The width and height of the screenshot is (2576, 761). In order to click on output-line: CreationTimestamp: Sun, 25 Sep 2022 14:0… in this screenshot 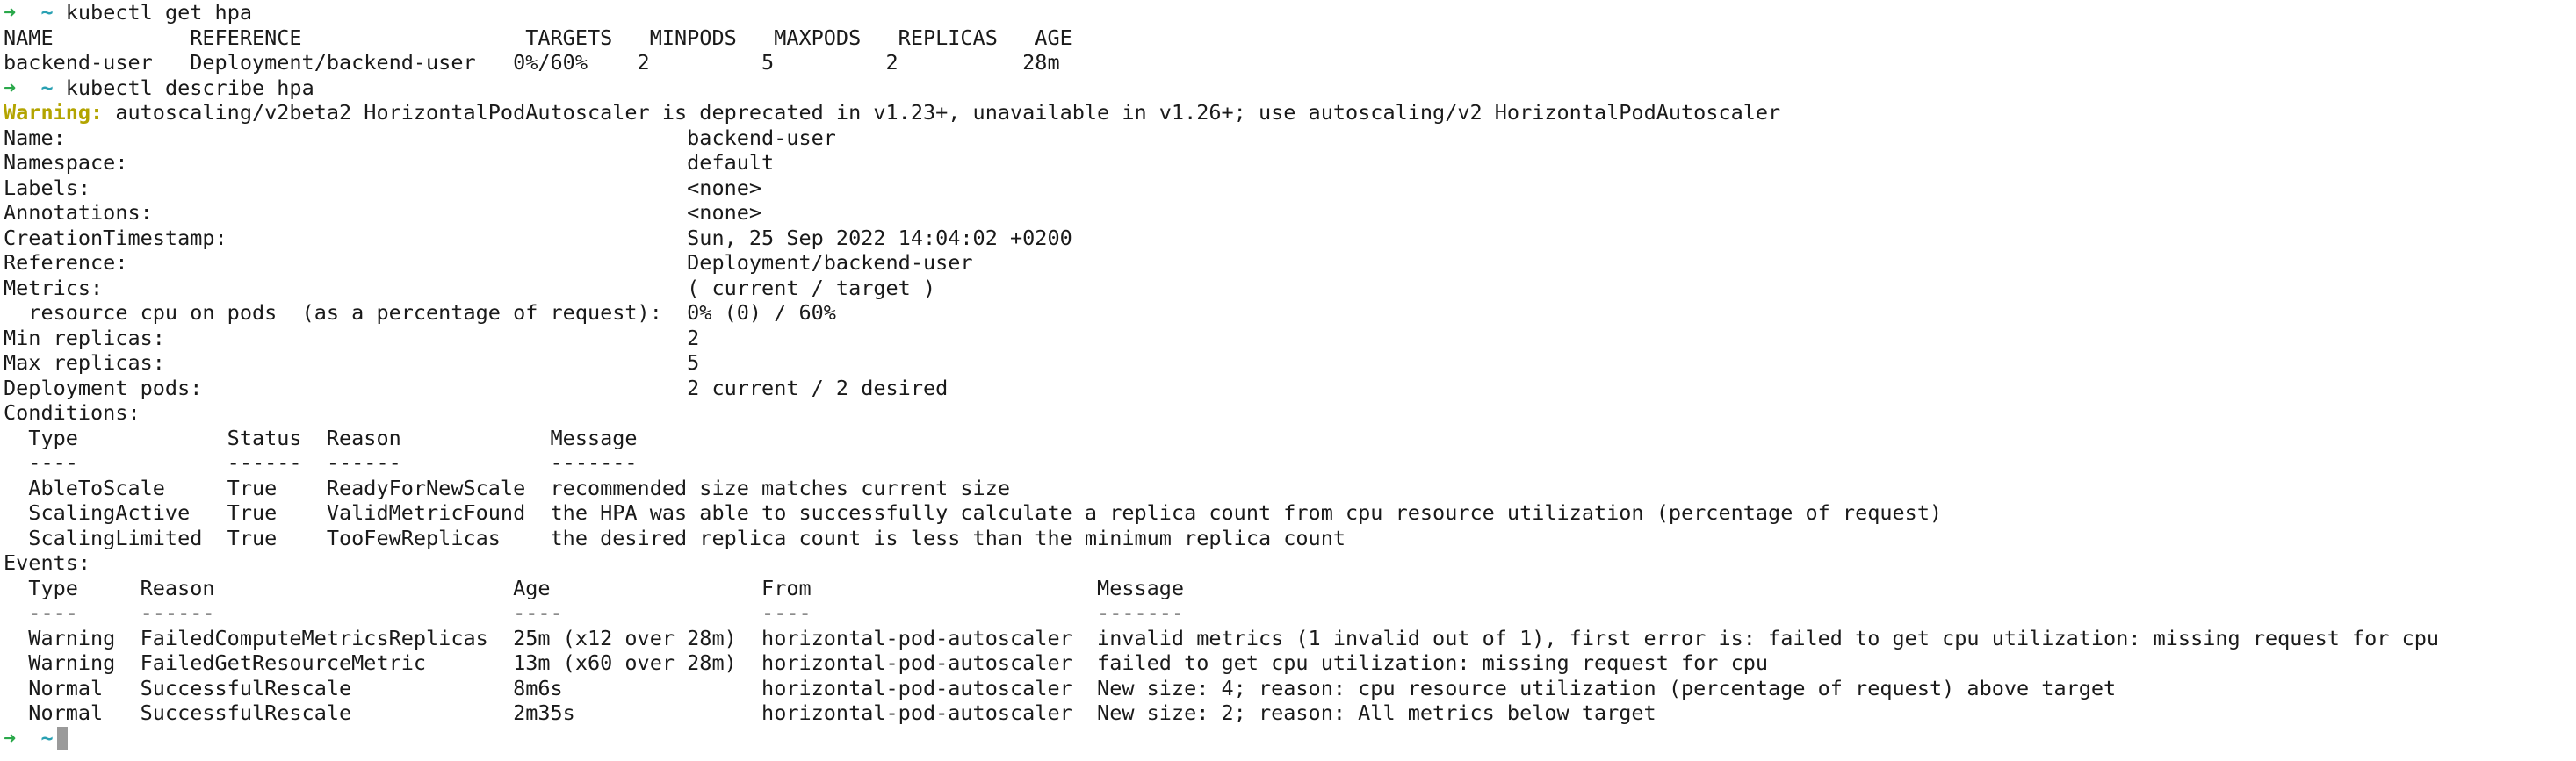, I will do `click(538, 237)`.